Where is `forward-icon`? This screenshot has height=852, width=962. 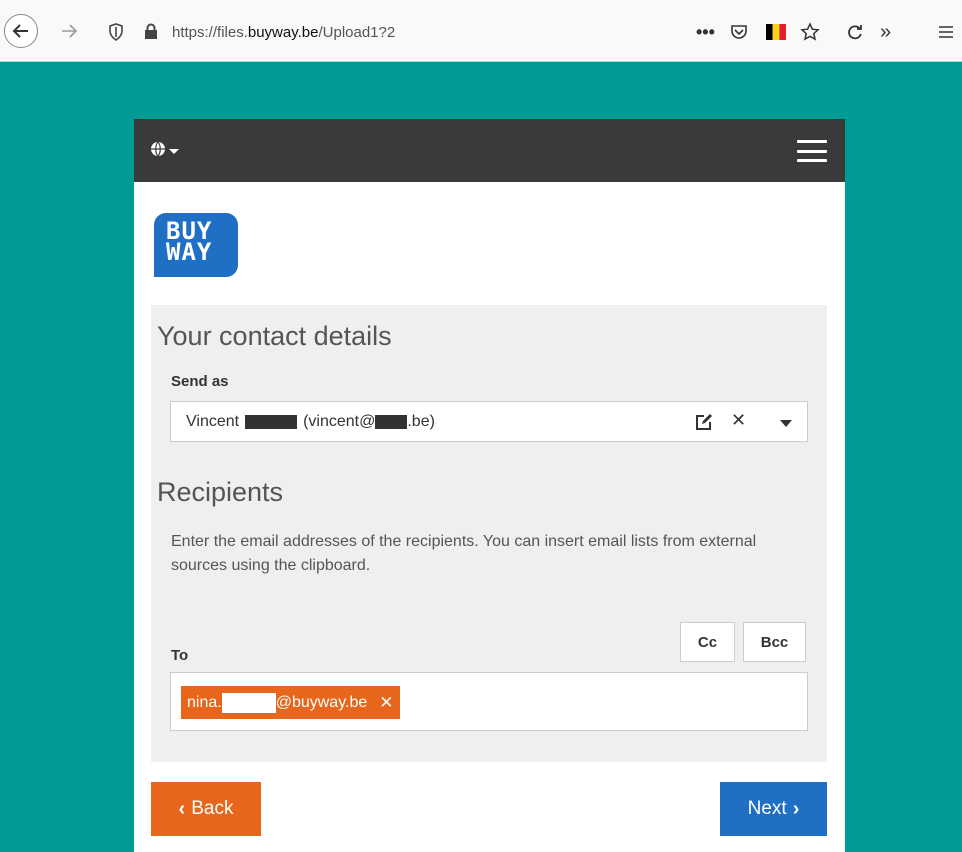
forward-icon is located at coordinates (69, 31).